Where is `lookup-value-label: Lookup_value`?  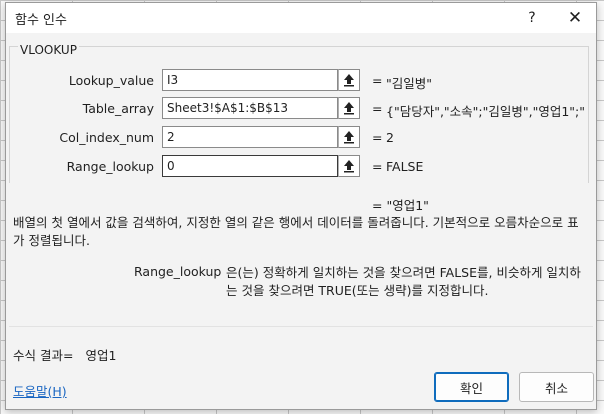 lookup-value-label: Lookup_value is located at coordinates (111, 80).